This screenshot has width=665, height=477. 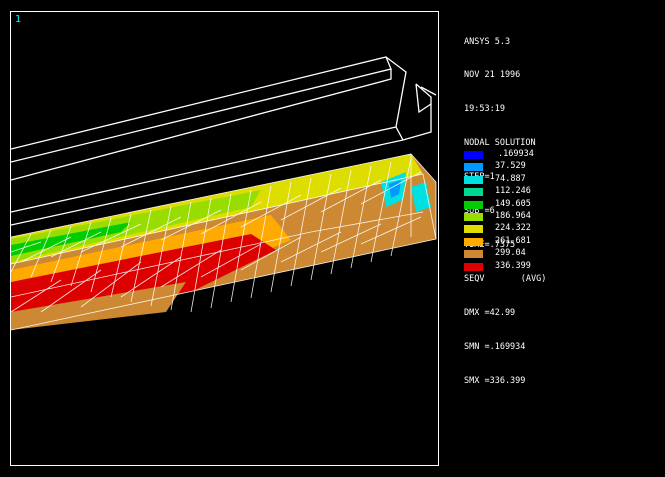 I want to click on solution-type-label: NODAL SOLUTION, so click(x=500, y=143).